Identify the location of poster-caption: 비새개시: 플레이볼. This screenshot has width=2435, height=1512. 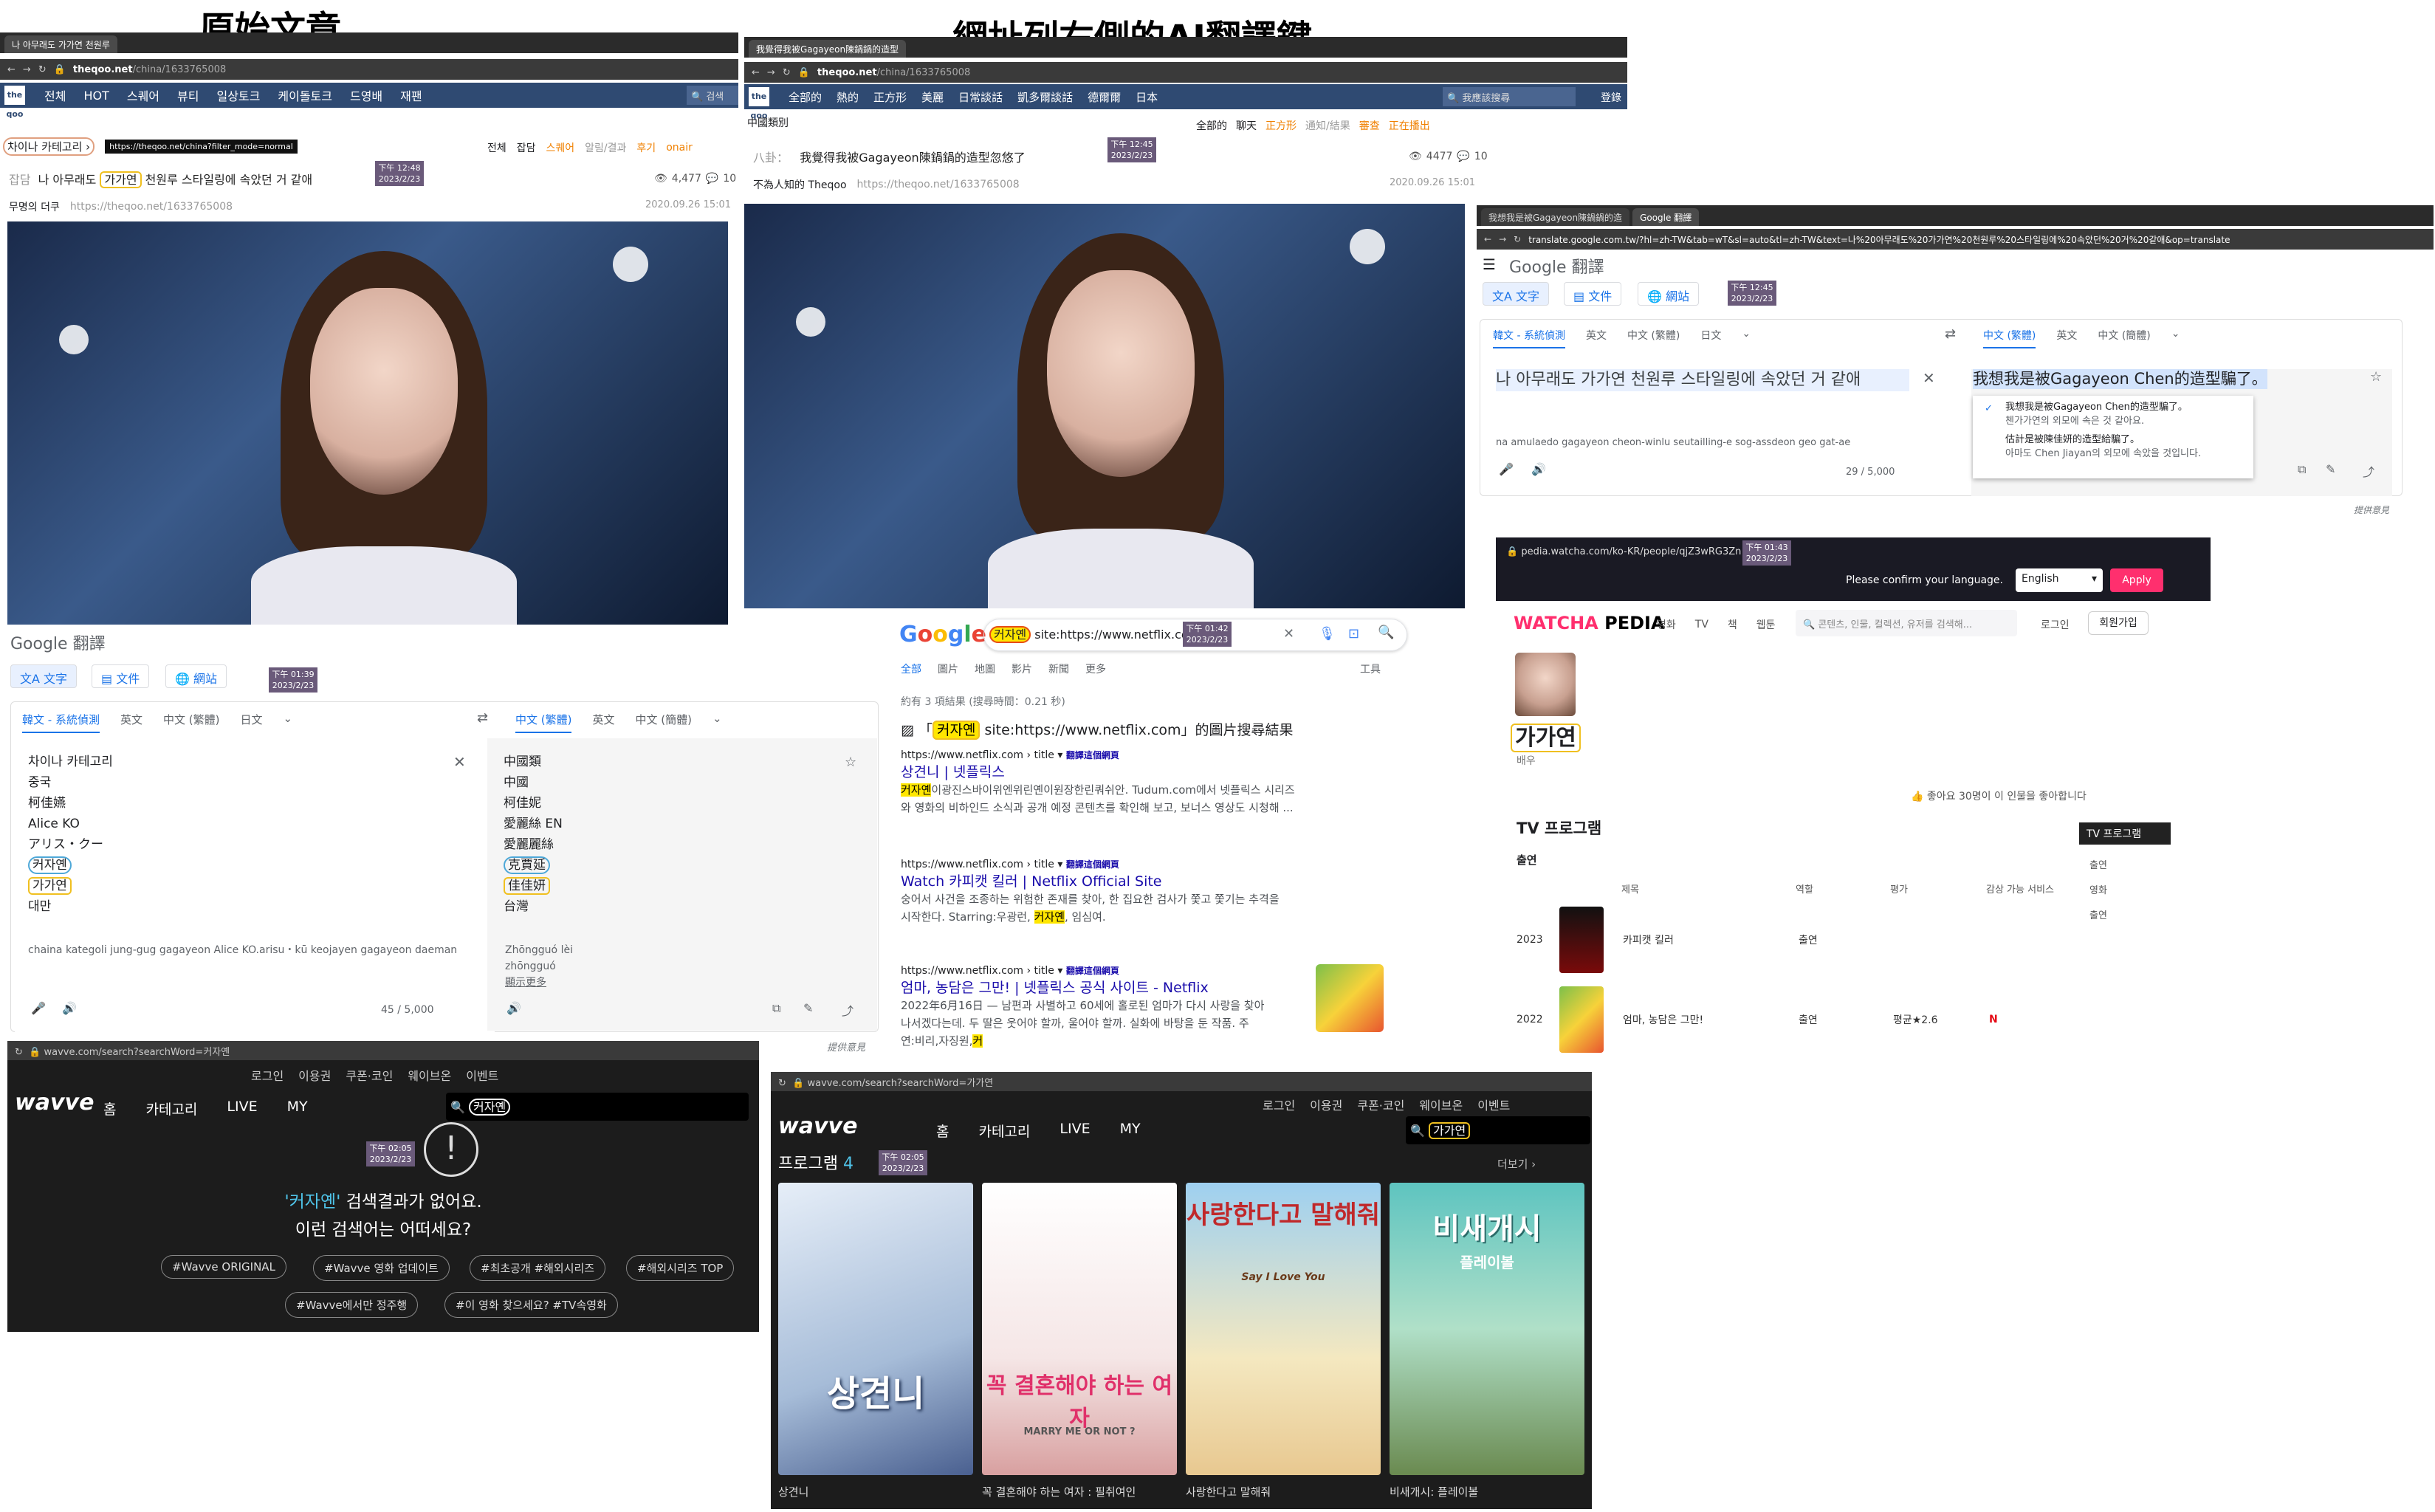
(1434, 1491).